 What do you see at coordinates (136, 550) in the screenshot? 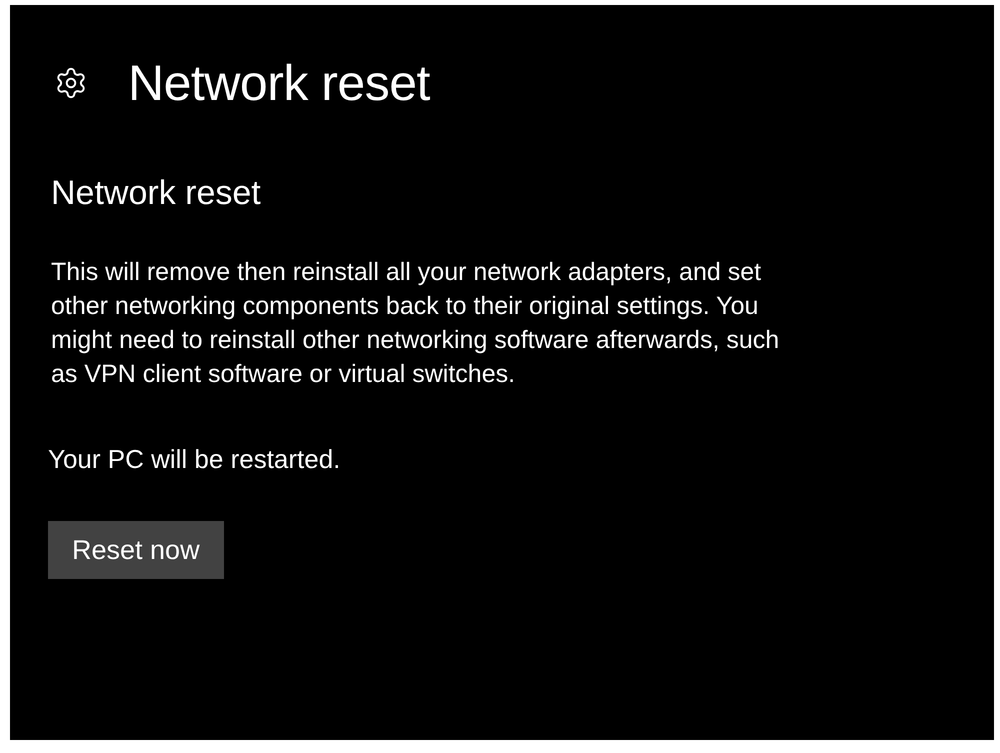
I see `reset-now-button: Reset now` at bounding box center [136, 550].